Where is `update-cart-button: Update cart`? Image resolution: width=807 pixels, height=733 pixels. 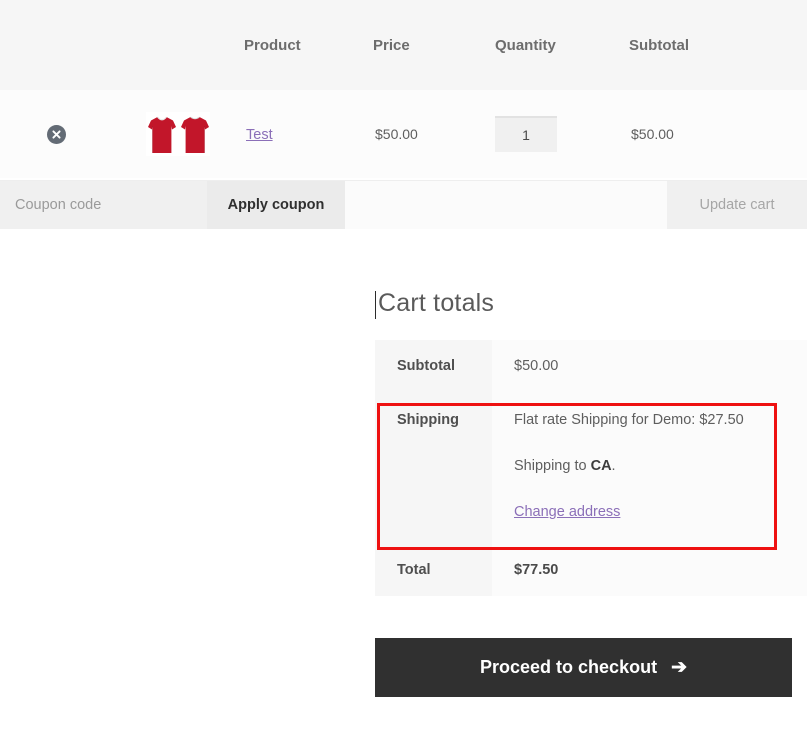
update-cart-button: Update cart is located at coordinates (737, 205).